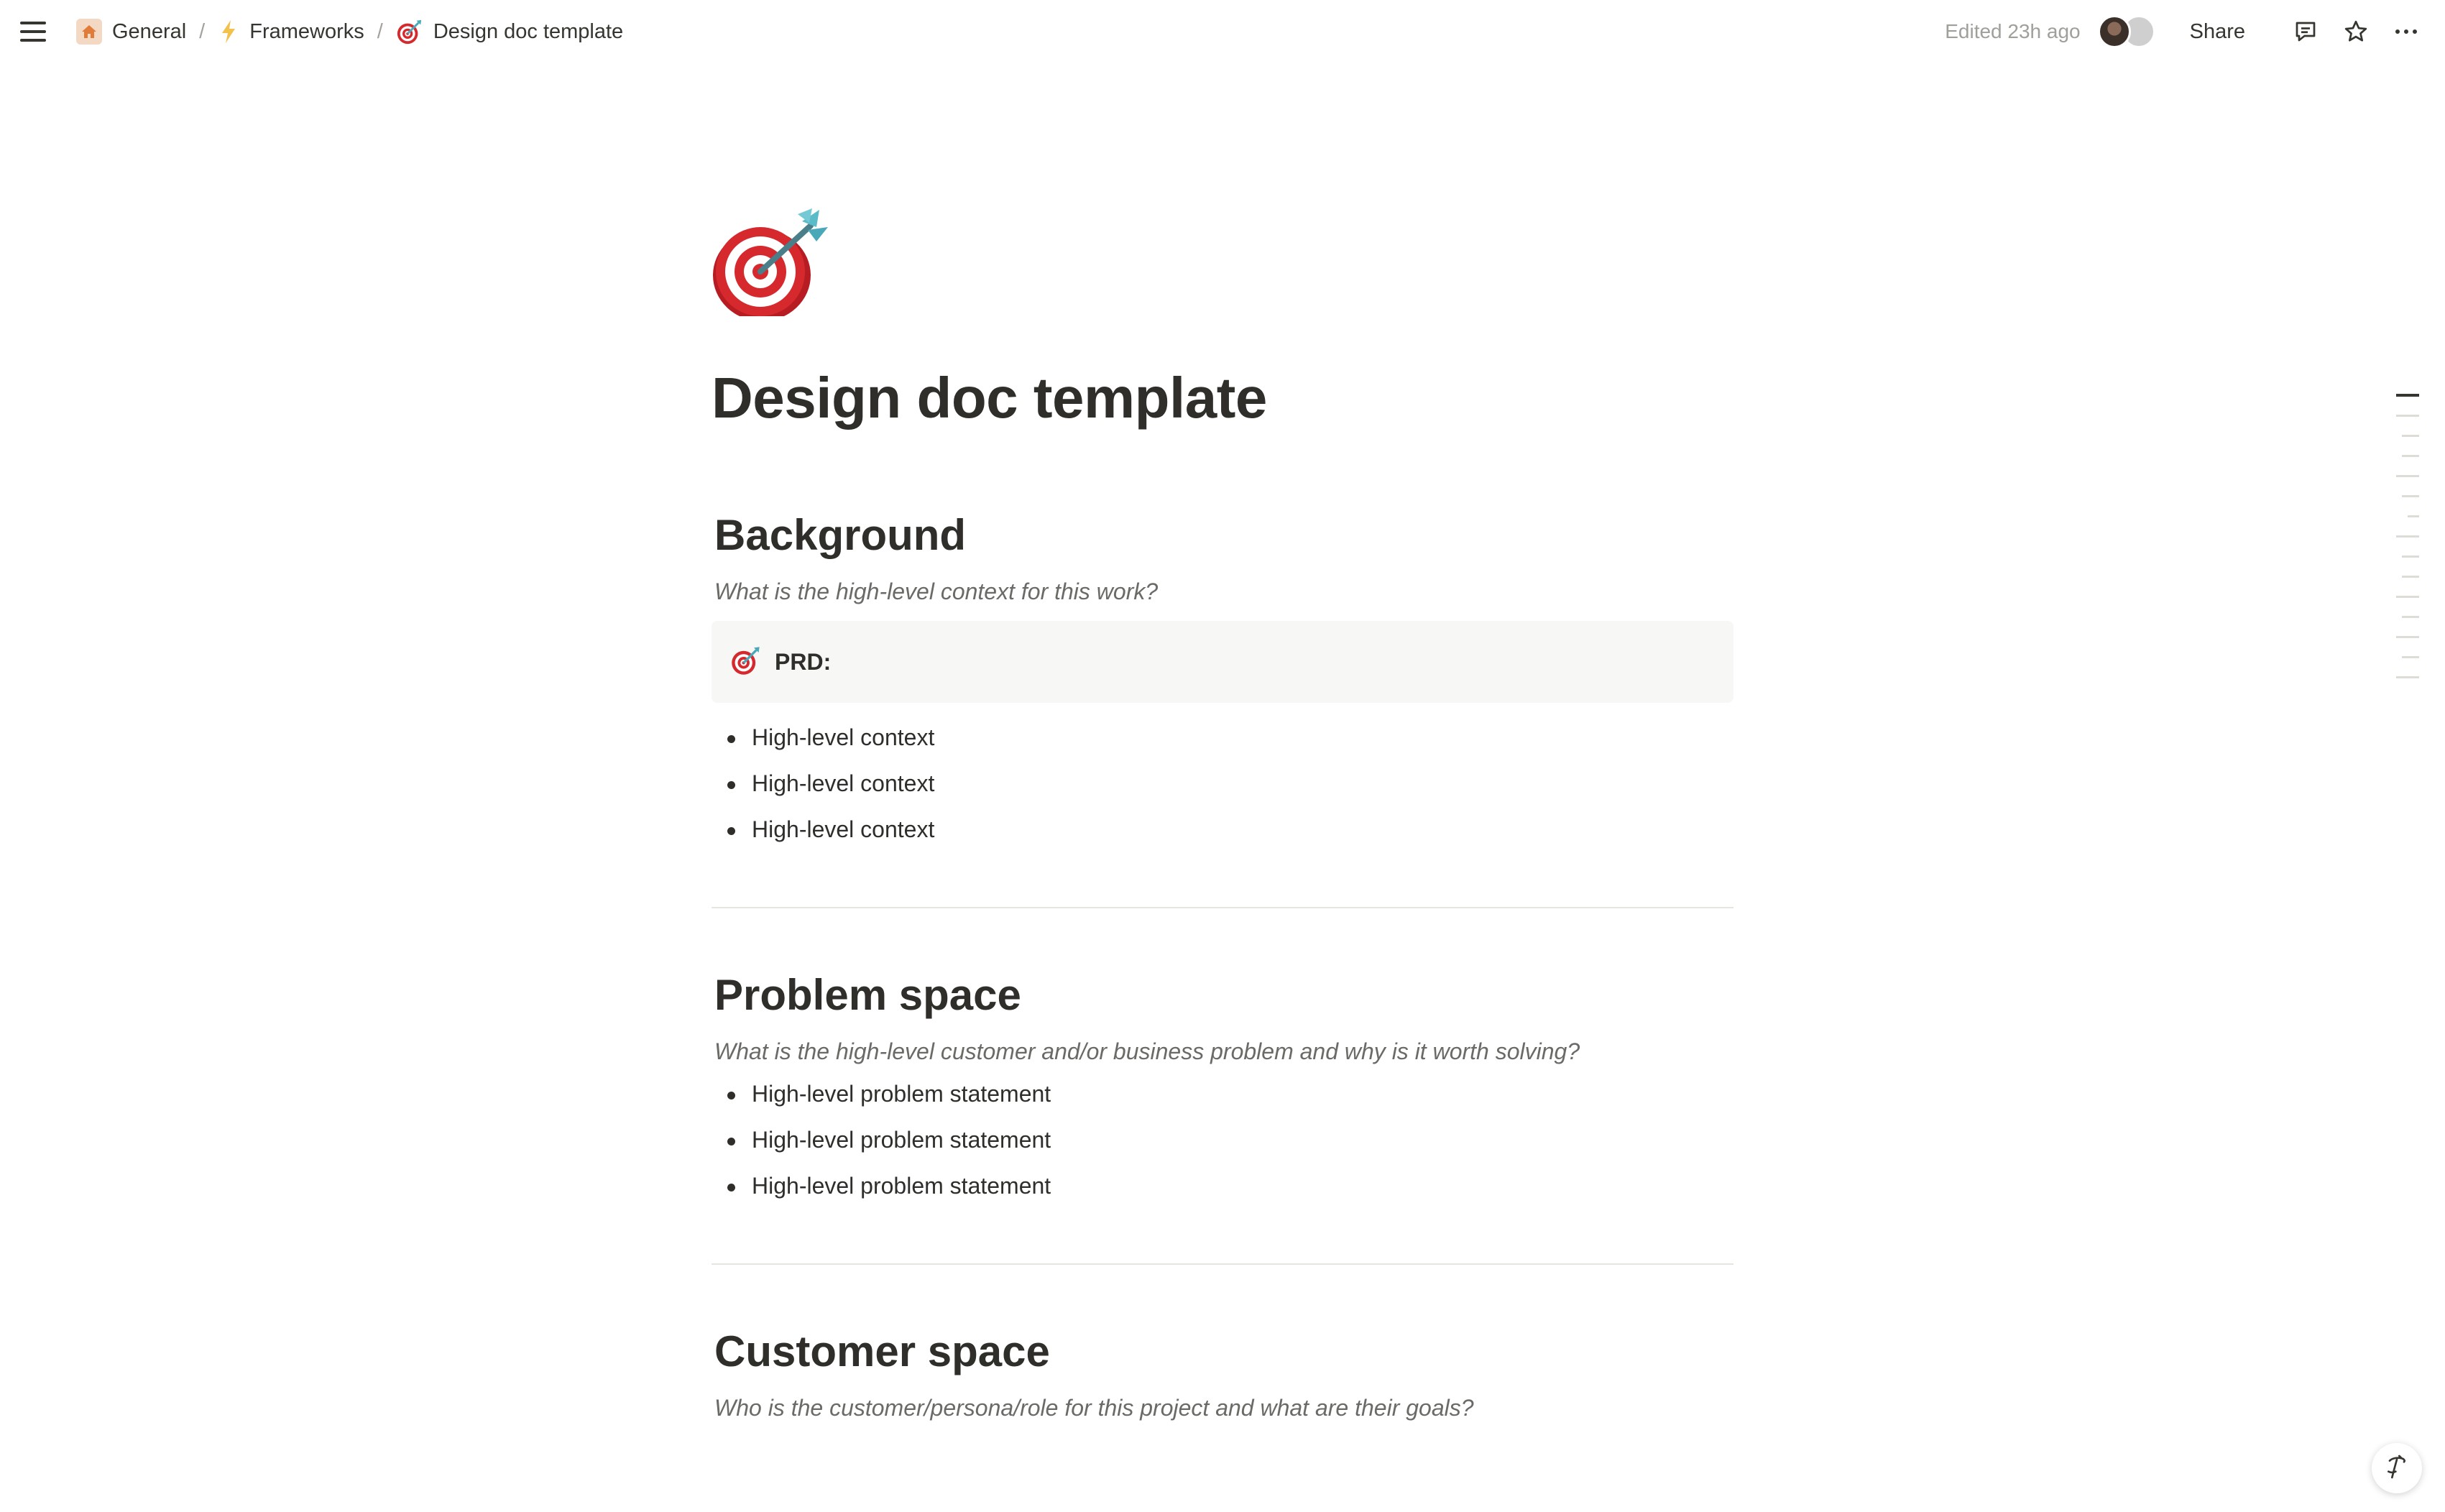 The height and width of the screenshot is (1512, 2445). Describe the element at coordinates (228, 32) in the screenshot. I see `lightning-icon` at that location.